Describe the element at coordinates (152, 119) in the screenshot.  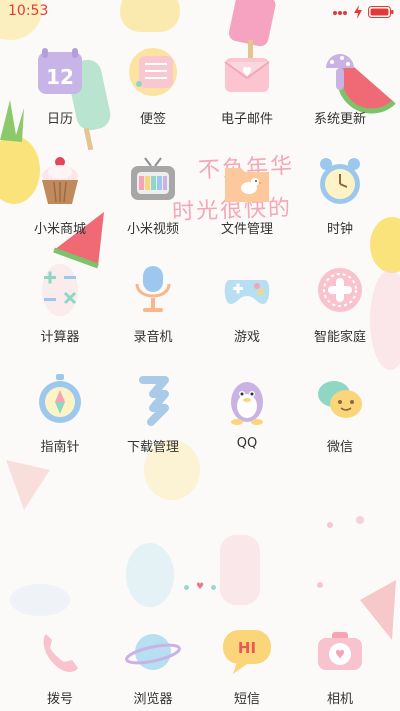
I see `app-label: 便签` at that location.